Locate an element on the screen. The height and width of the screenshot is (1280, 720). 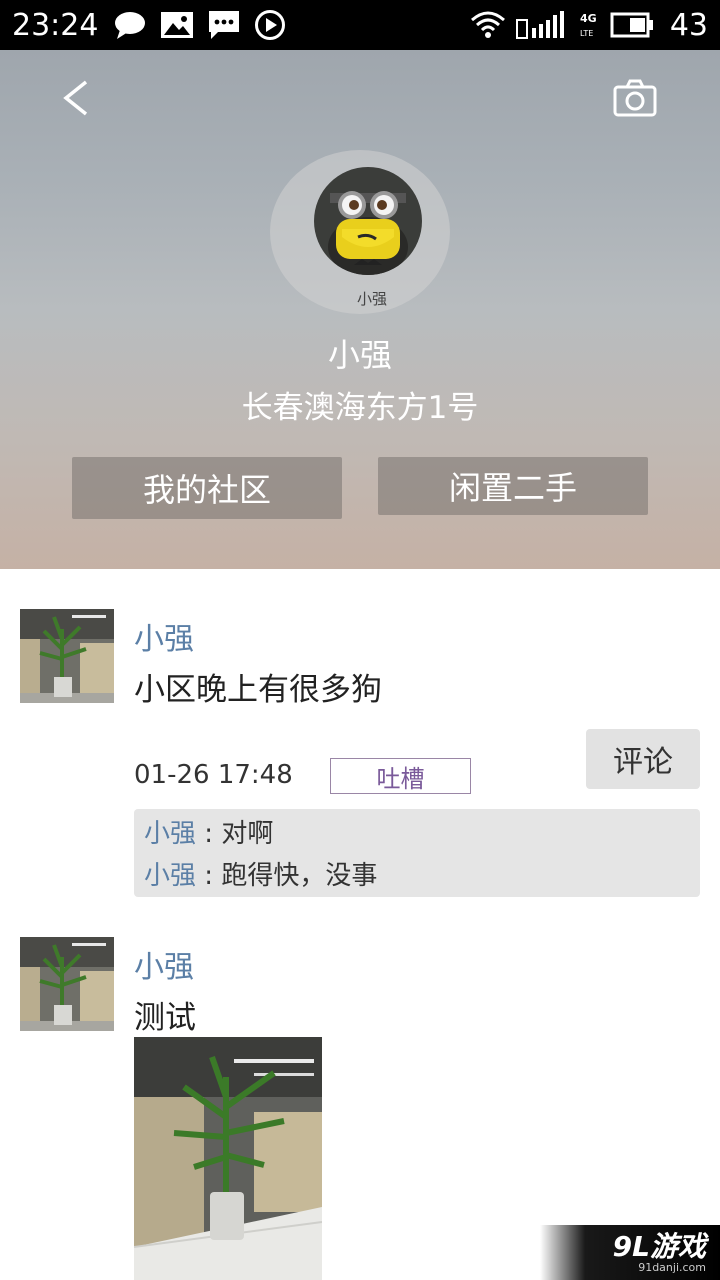
network-type-icon: 4G LTE is located at coordinates (588, 25).